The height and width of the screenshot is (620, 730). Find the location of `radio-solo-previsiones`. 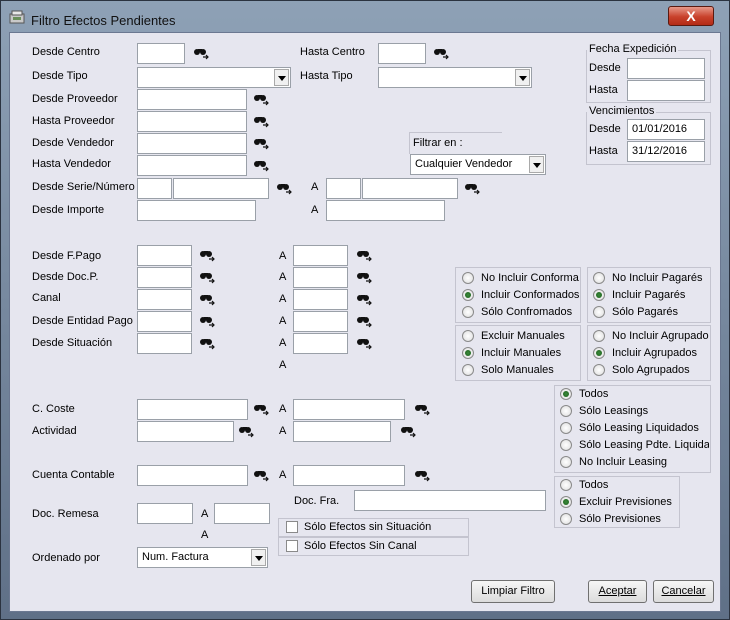

radio-solo-previsiones is located at coordinates (566, 519).